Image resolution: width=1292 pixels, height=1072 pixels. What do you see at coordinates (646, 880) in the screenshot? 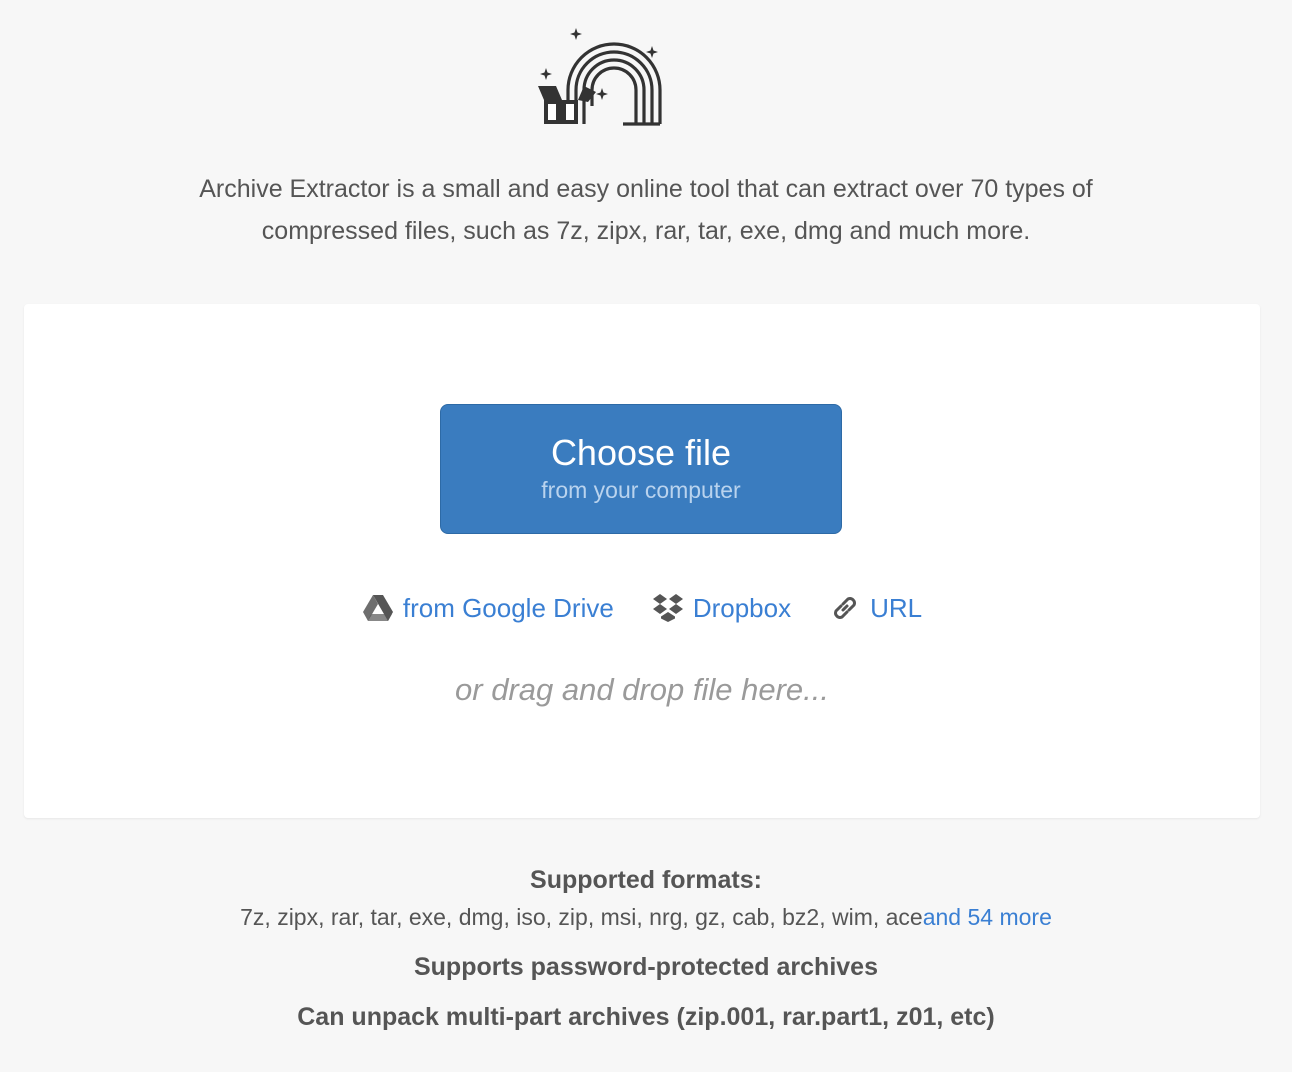
I see `supported-formats-heading: Supported formats:` at bounding box center [646, 880].